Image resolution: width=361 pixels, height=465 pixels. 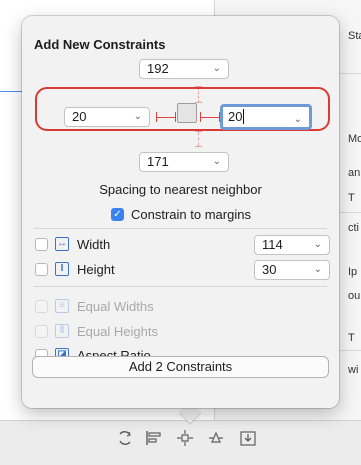 What do you see at coordinates (266, 117) in the screenshot?
I see `trailing-spacing-dropdown: 20 ⌄` at bounding box center [266, 117].